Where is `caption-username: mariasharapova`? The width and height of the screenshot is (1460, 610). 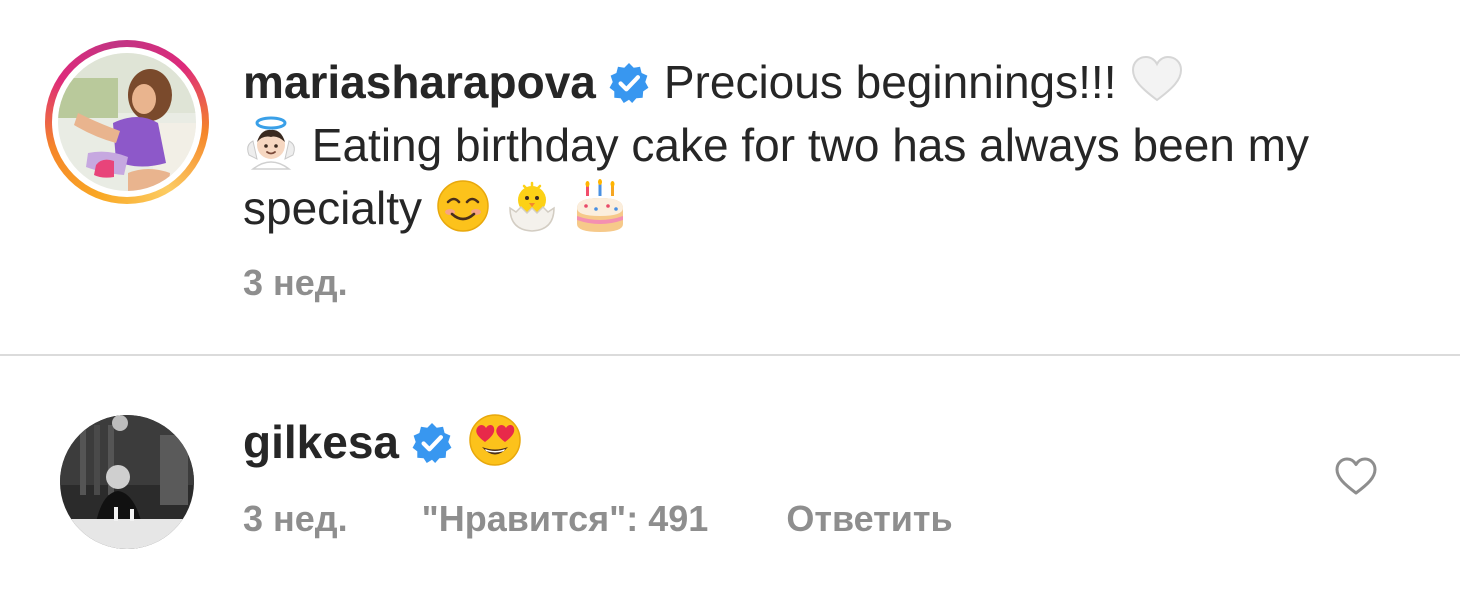 caption-username: mariasharapova is located at coordinates (419, 82).